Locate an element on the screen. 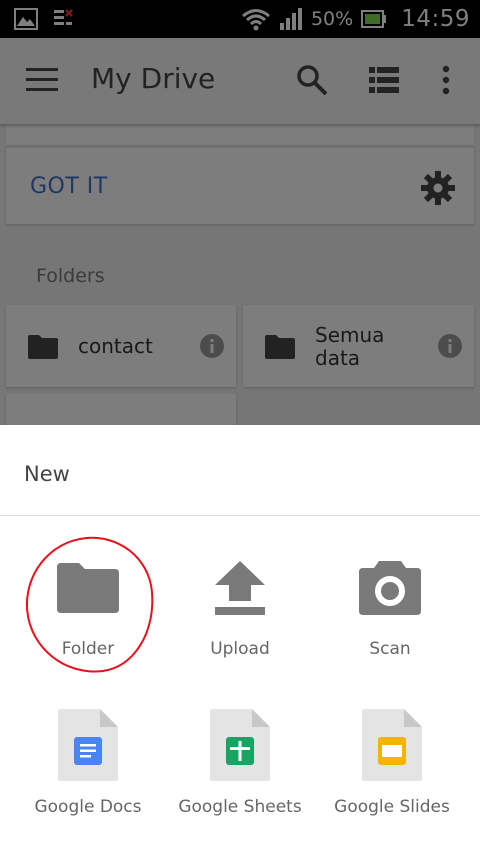 This screenshot has width=480, height=854. google-docs-icon is located at coordinates (88, 745).